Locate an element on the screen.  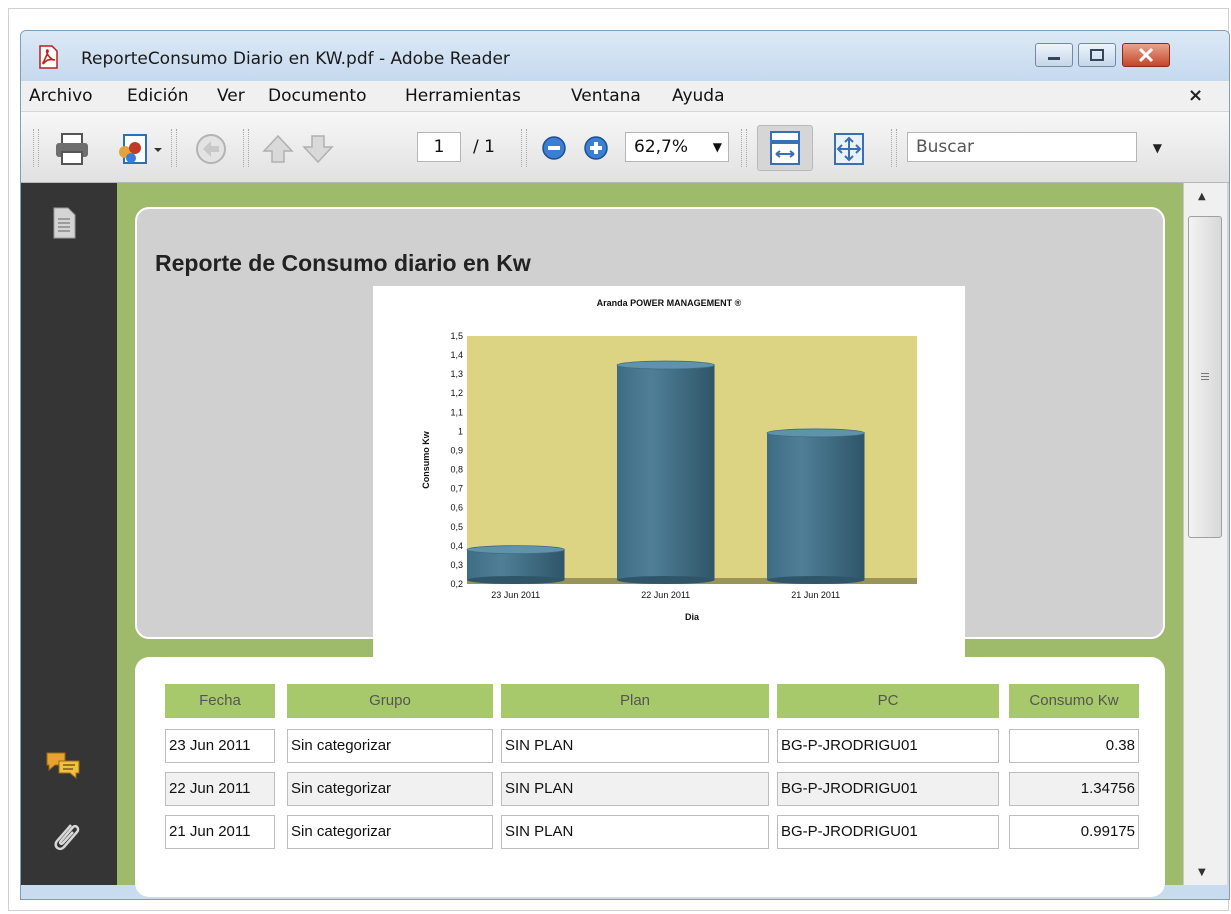
y-tick-label: 0,2 is located at coordinates (456, 584).